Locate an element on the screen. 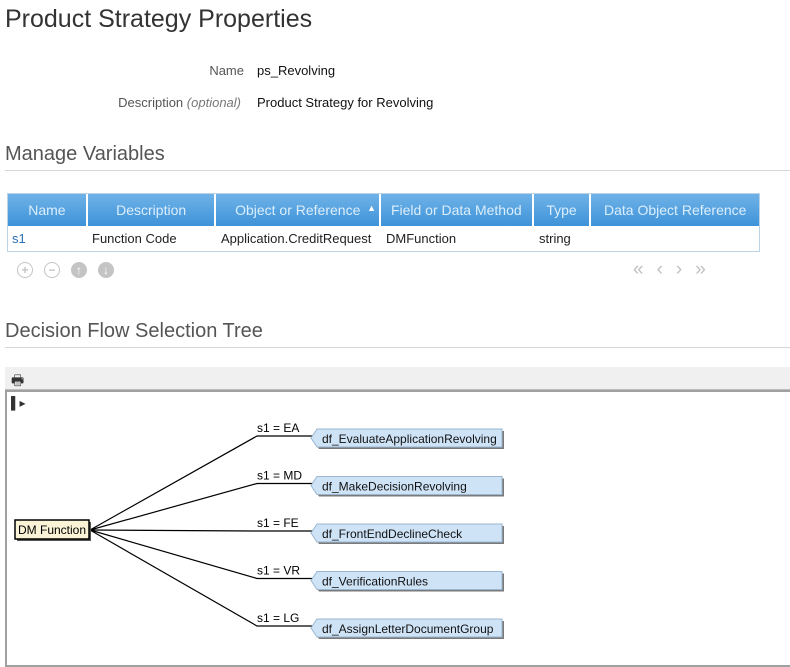 Image resolution: width=790 pixels, height=667 pixels. branch-condition: s1 = FE is located at coordinates (278, 523).